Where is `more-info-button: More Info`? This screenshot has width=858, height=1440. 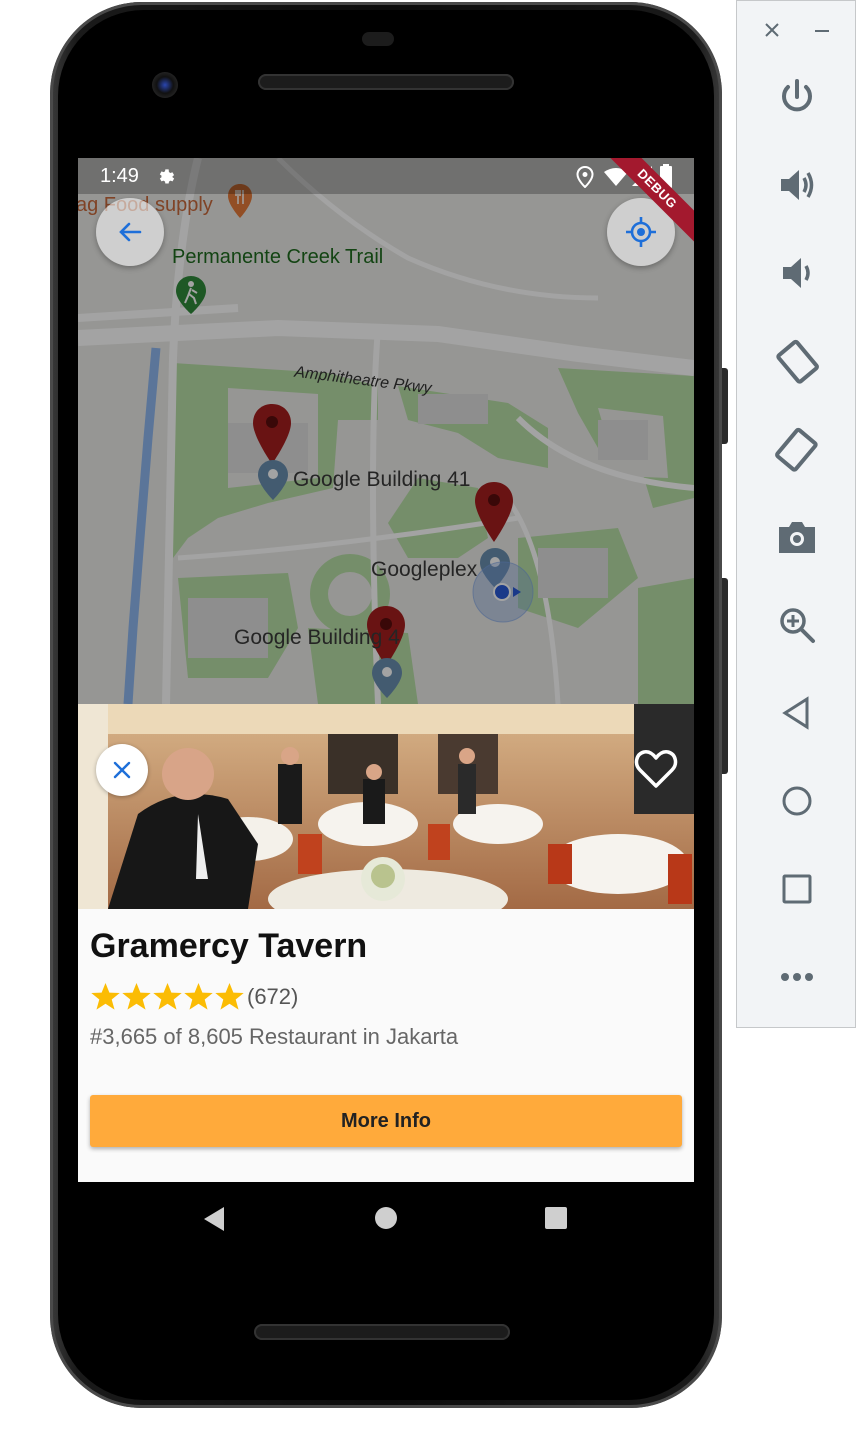
more-info-button: More Info is located at coordinates (386, 1121).